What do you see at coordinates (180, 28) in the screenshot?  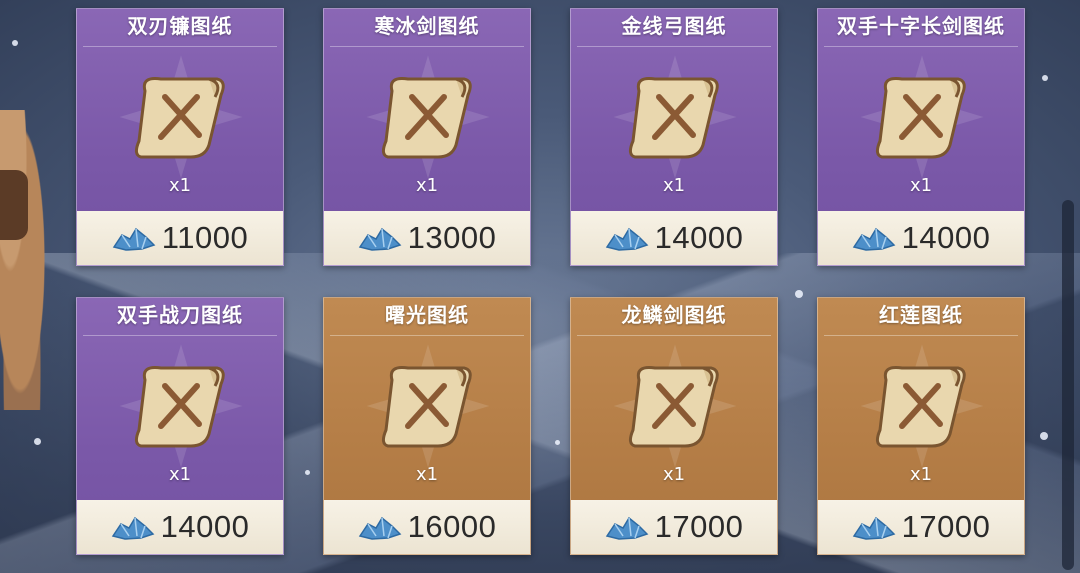 I see `item-name: 双刃镰图纸` at bounding box center [180, 28].